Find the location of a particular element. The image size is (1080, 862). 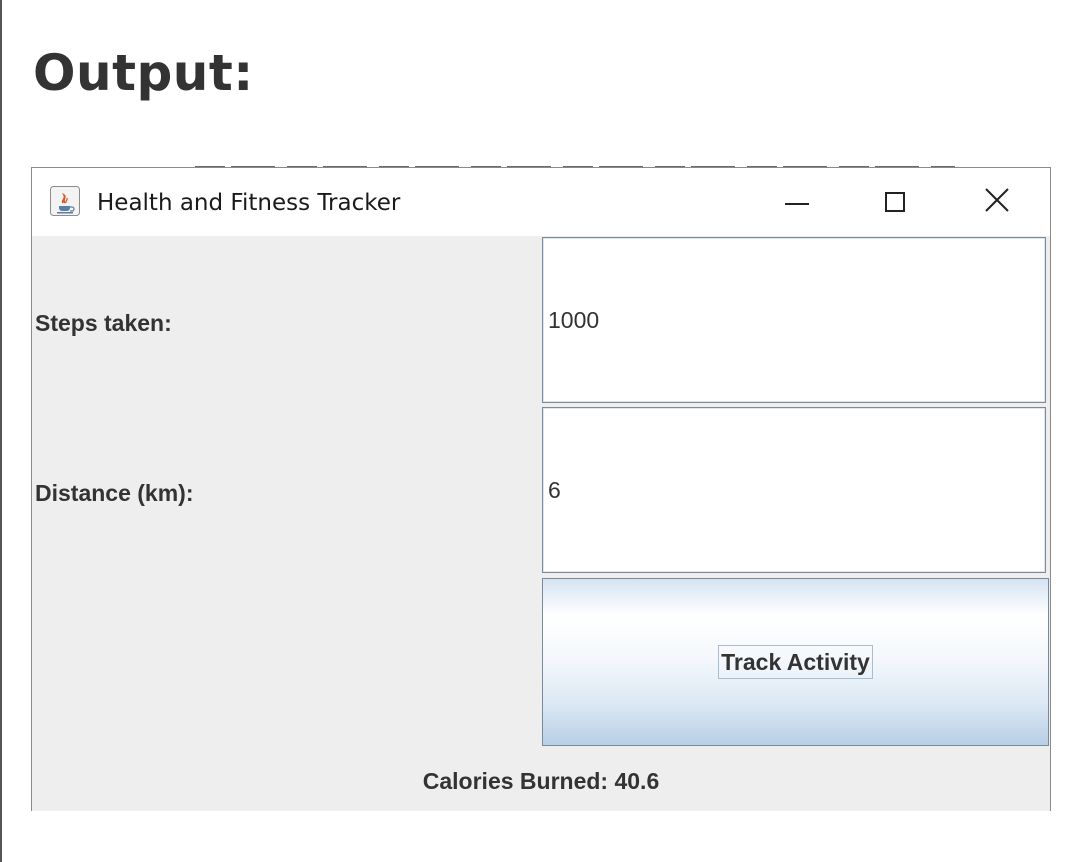

maximize-button is located at coordinates (895, 202).